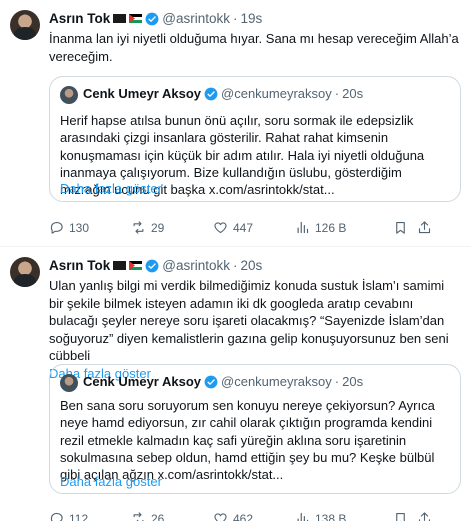  Describe the element at coordinates (90, 516) in the screenshot. I see `reply-button: 112` at that location.